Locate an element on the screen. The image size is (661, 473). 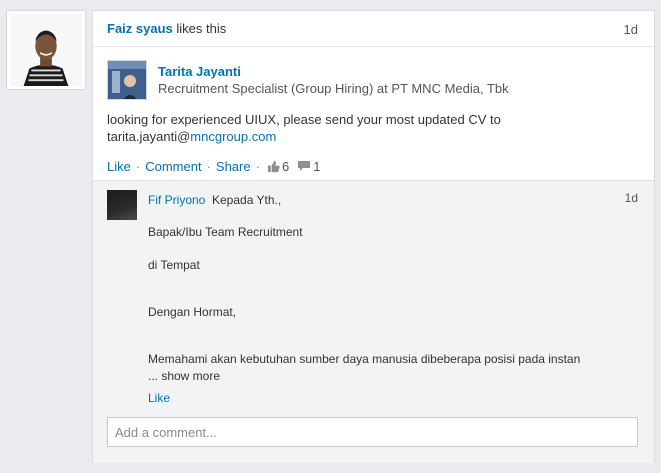
actor-name: Faiz syaus is located at coordinates (140, 28).